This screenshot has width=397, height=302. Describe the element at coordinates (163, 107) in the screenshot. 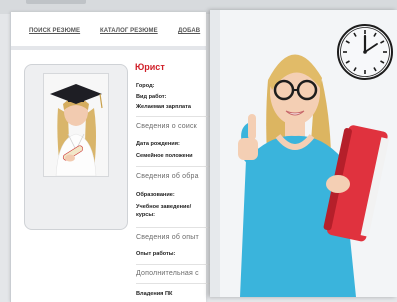

I see `field-desired-salary: Желаемая зарплата` at that location.